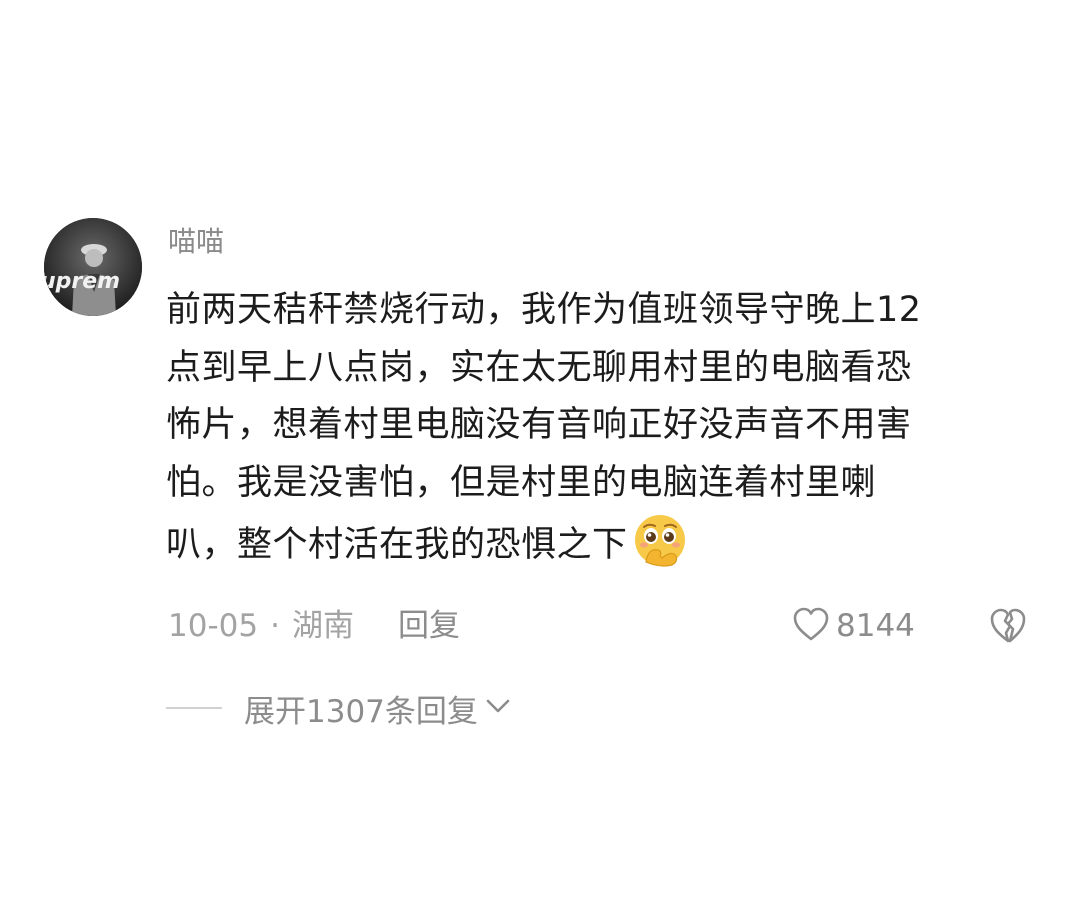 The image size is (1080, 908). Describe the element at coordinates (875, 626) in the screenshot. I see `like-count: 8144` at that location.